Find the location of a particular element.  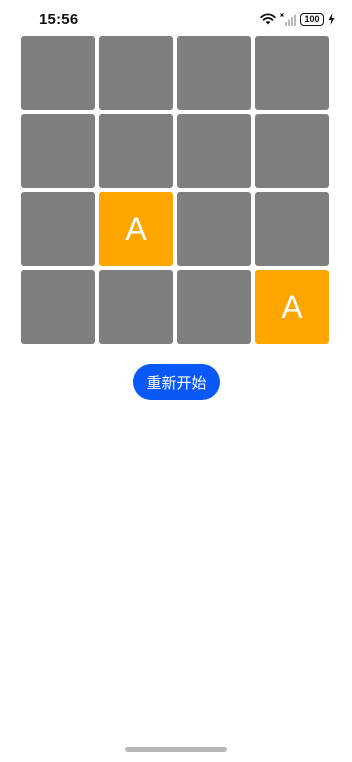

battery-level: 100 is located at coordinates (312, 18).